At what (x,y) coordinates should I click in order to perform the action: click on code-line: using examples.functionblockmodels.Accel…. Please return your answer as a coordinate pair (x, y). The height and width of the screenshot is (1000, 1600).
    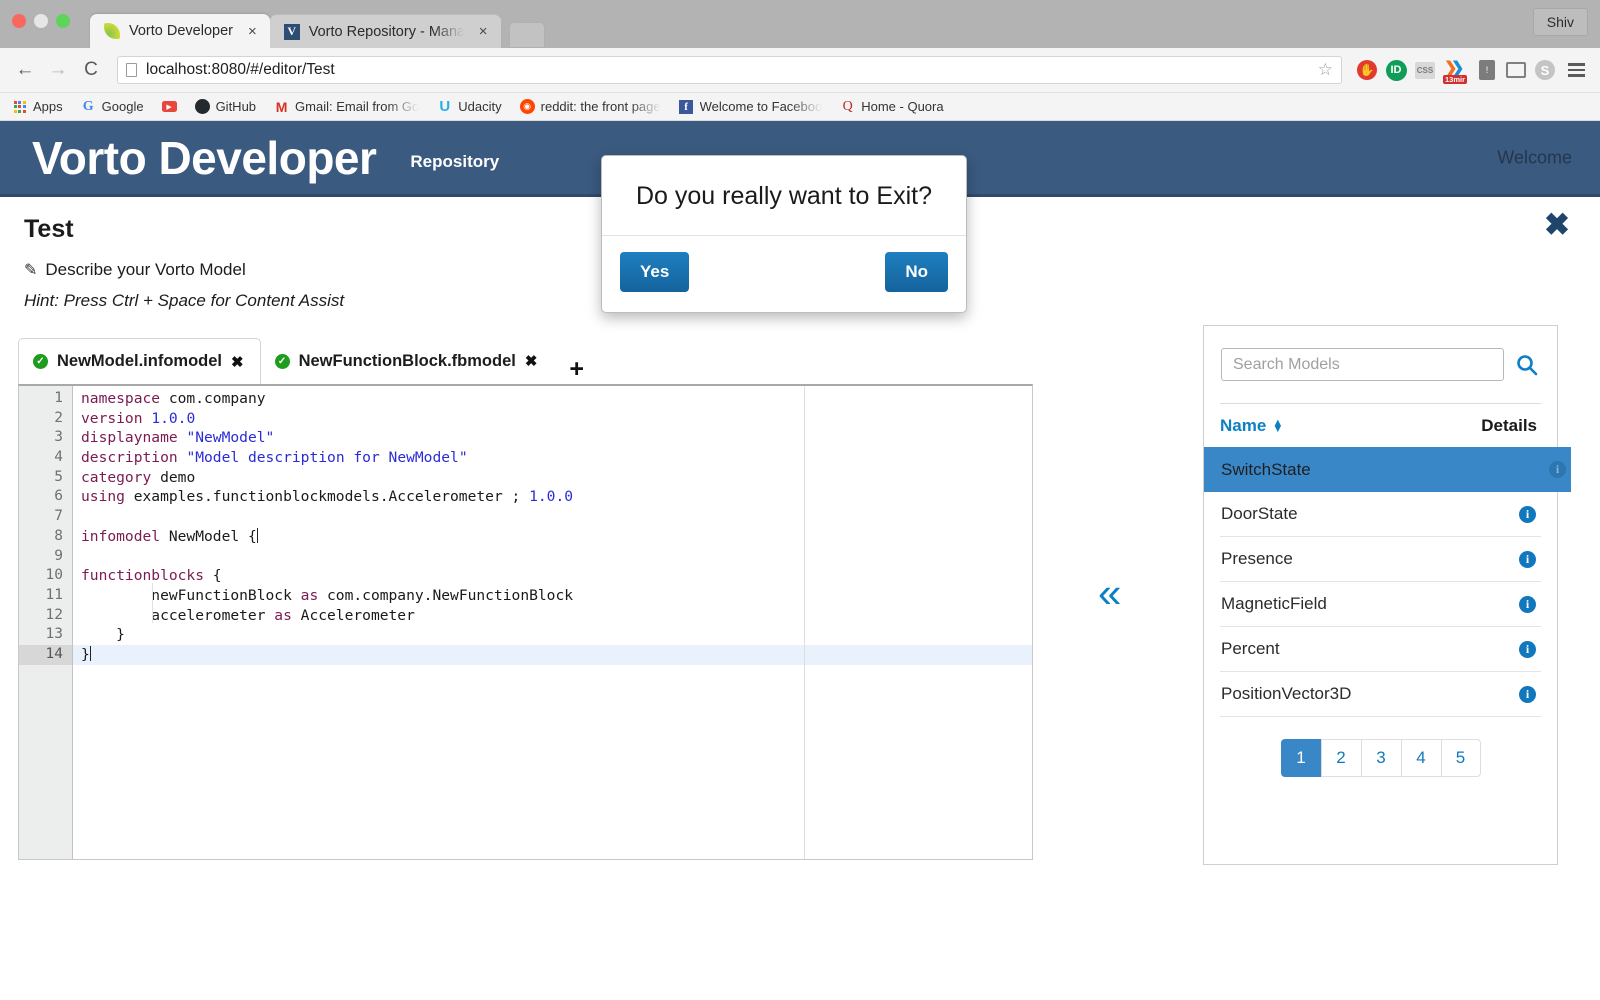
    Looking at the image, I should click on (556, 497).